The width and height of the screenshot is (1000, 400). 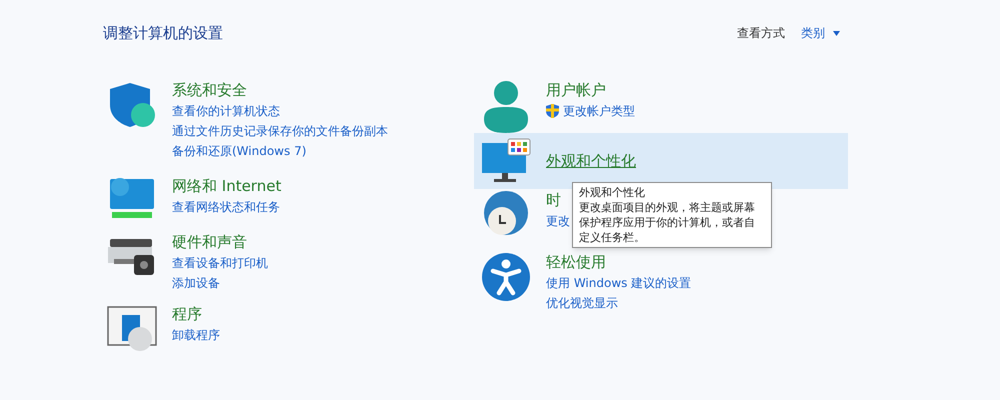 I want to click on task-link: 卸载程序, so click(x=196, y=335).